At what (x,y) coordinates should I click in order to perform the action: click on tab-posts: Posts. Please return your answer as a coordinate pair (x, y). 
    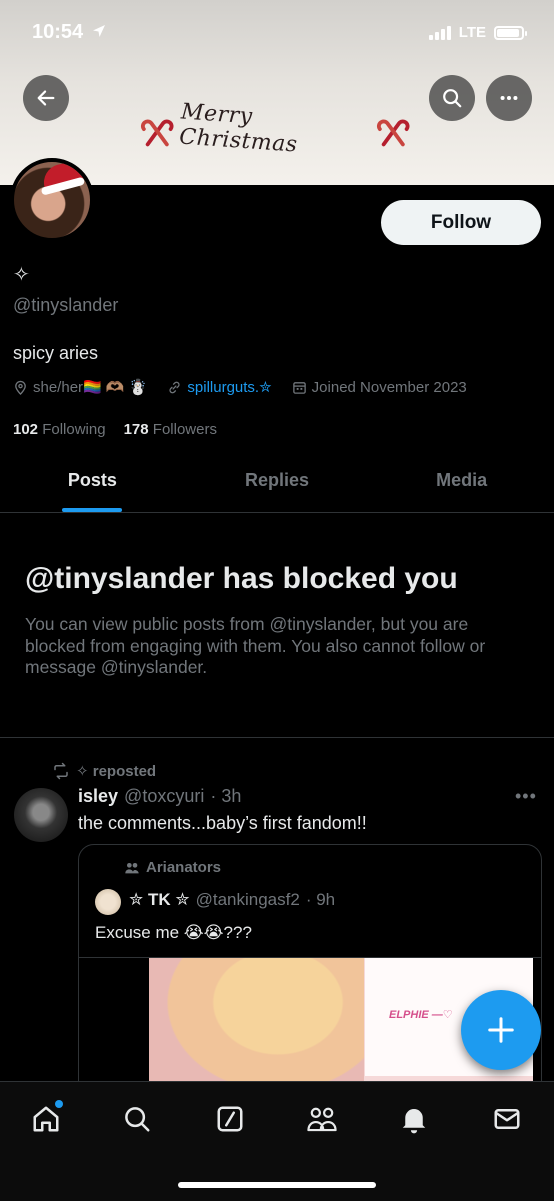
    Looking at the image, I should click on (92, 485).